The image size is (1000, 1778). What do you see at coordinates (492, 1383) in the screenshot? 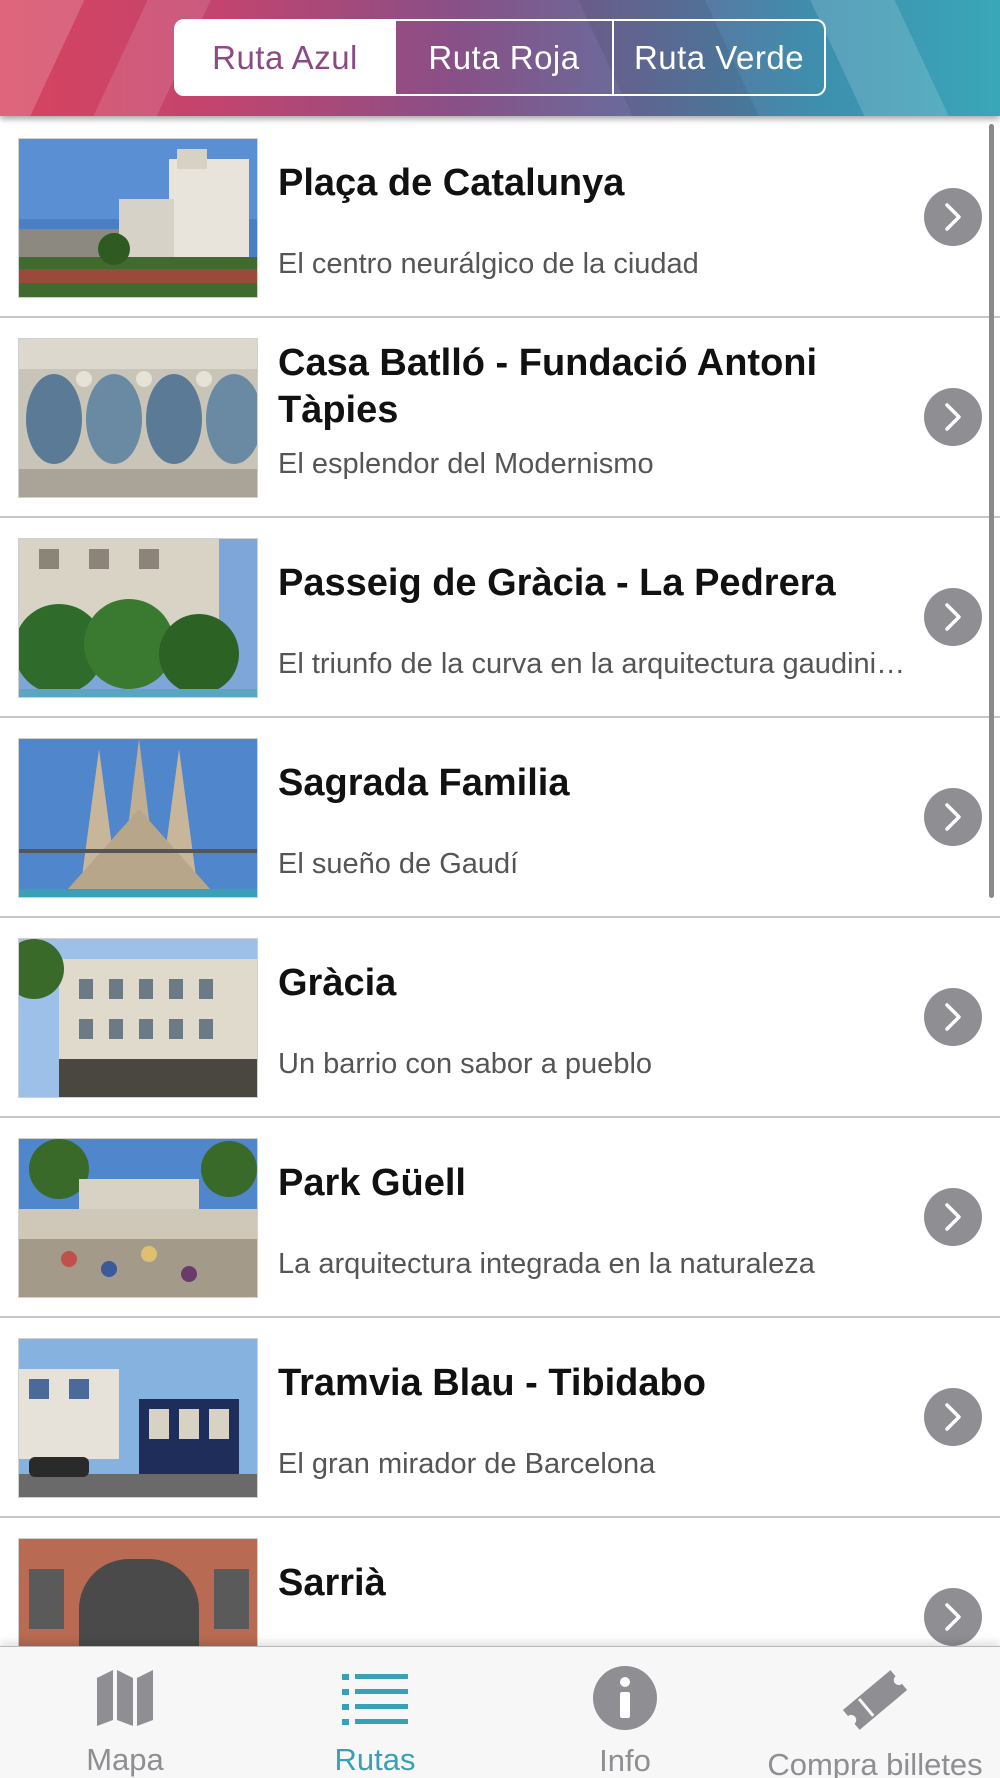
I see `item-title: Tramvia Blau - Tibidabo` at bounding box center [492, 1383].